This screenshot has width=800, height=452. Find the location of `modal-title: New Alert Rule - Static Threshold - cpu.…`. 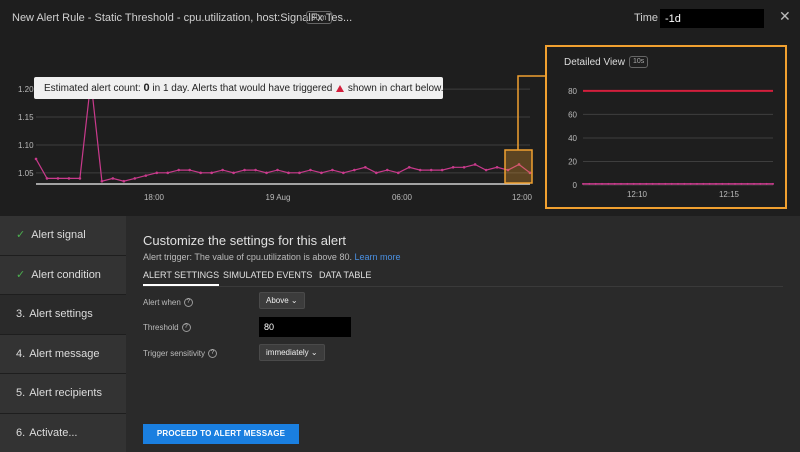

modal-title: New Alert Rule - Static Threshold - cpu.… is located at coordinates (182, 18).